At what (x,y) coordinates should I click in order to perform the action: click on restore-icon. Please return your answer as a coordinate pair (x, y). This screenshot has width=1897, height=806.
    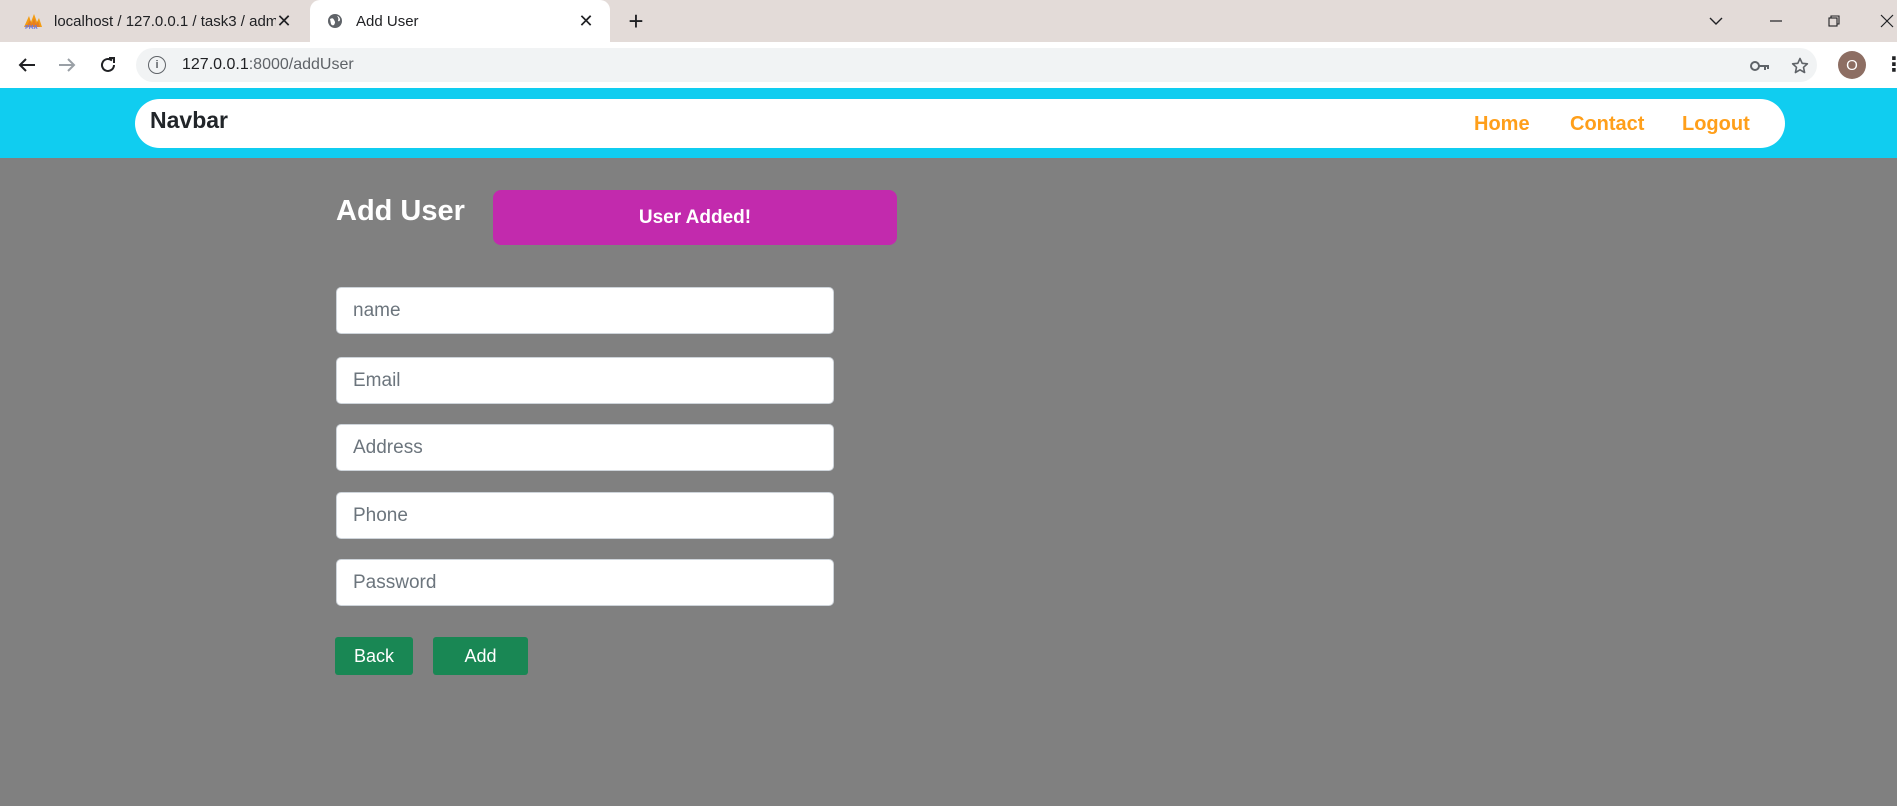
    Looking at the image, I should click on (1834, 21).